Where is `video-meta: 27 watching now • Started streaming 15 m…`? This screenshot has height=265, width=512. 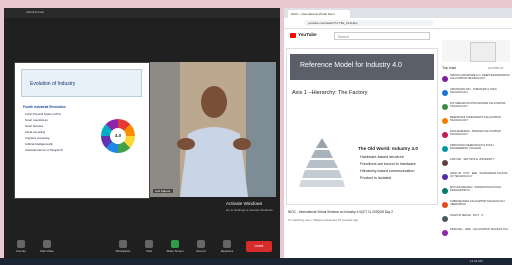
video-meta: 27 watching now • Started streaming 15 m… is located at coordinates (323, 220).